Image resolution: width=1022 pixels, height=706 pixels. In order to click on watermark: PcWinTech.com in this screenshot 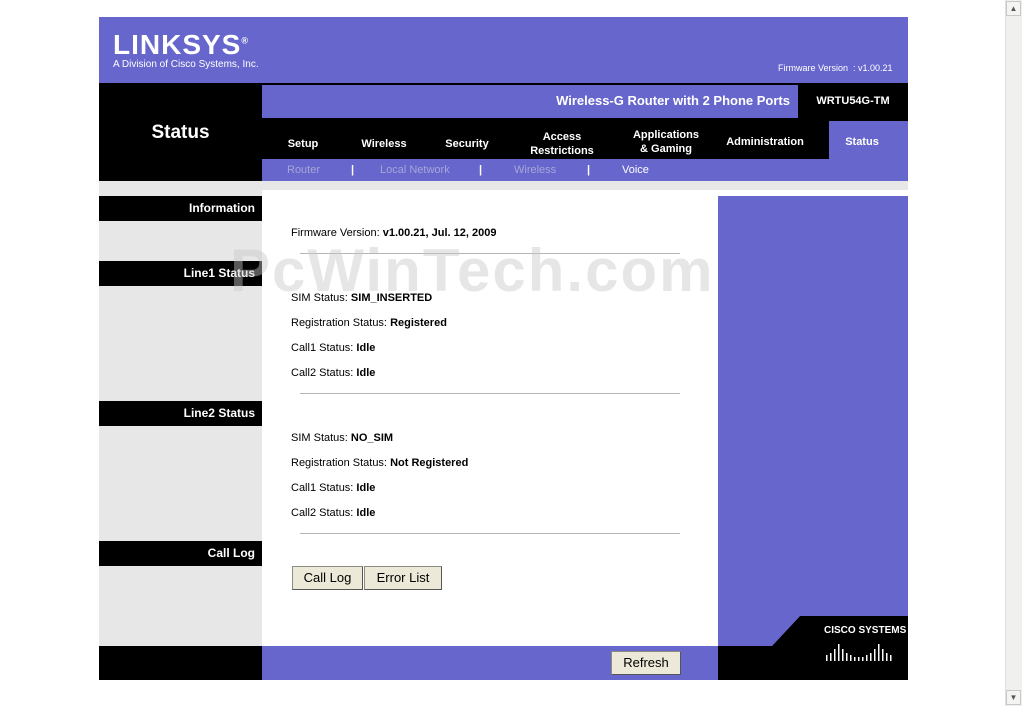, I will do `click(472, 270)`.